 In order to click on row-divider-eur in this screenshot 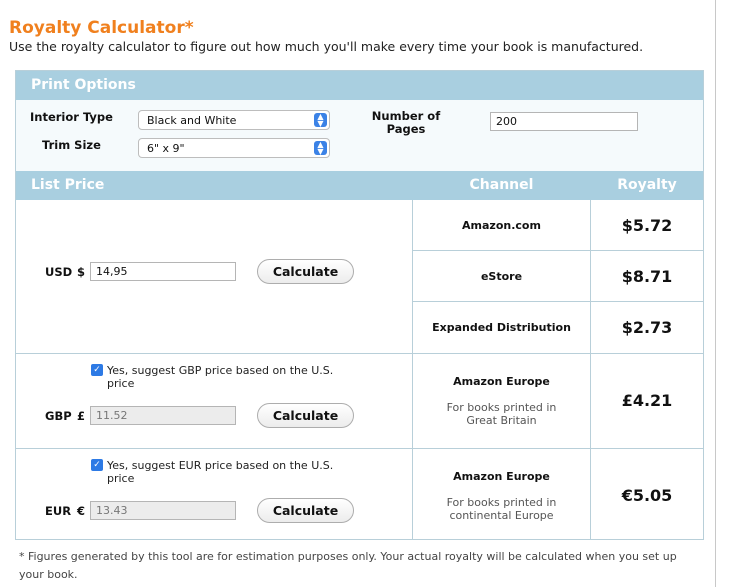, I will do `click(359, 448)`.